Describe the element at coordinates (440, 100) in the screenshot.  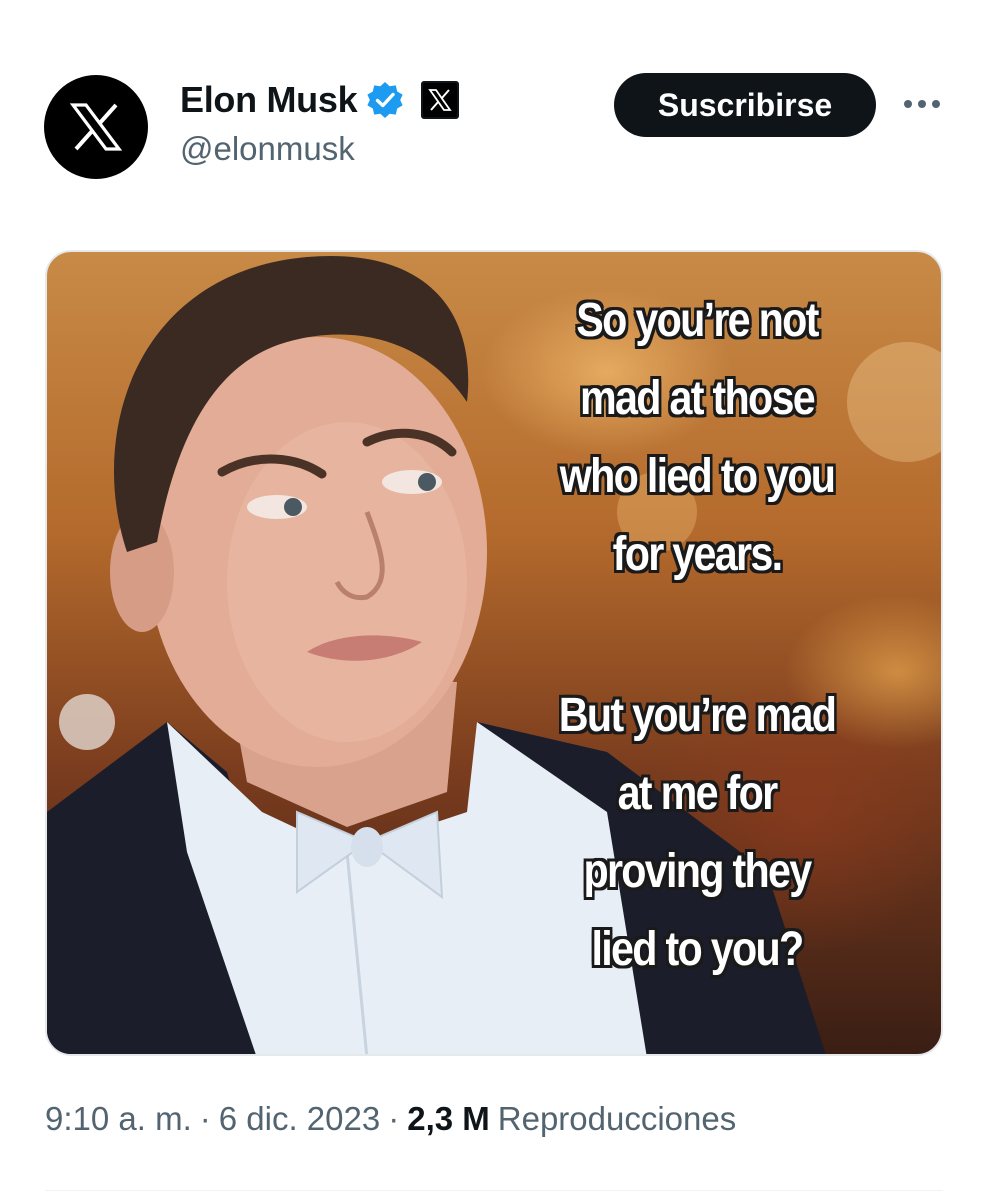
I see `affiliation-x-badge-icon` at that location.